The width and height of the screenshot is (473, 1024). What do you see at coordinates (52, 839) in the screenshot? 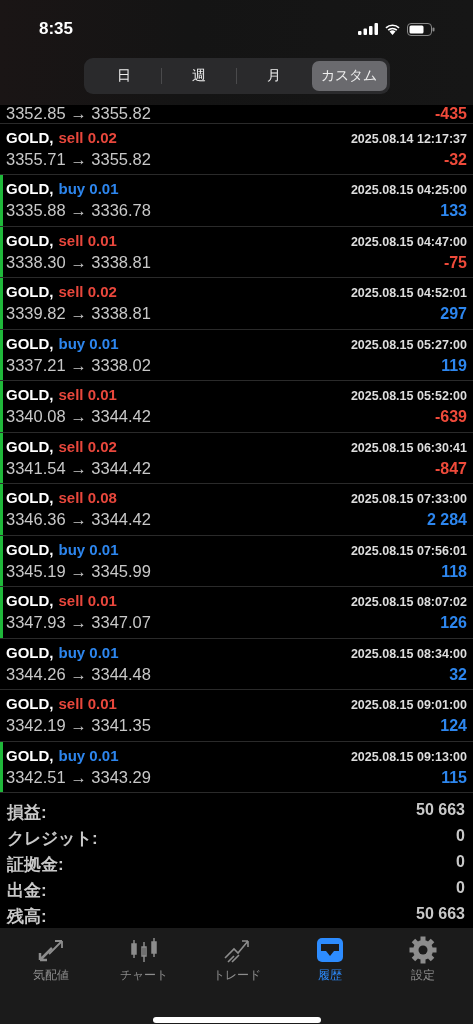
I see `summary-label: クレジット:` at bounding box center [52, 839].